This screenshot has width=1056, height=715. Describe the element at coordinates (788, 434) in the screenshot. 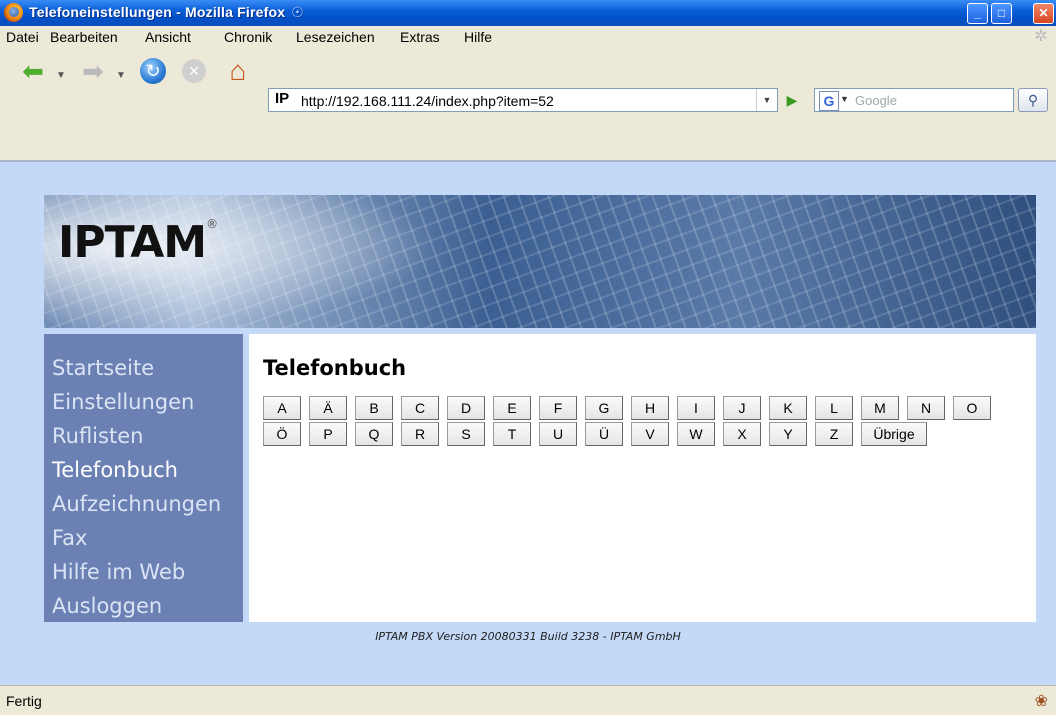

I see `letter-button-y: Y` at that location.